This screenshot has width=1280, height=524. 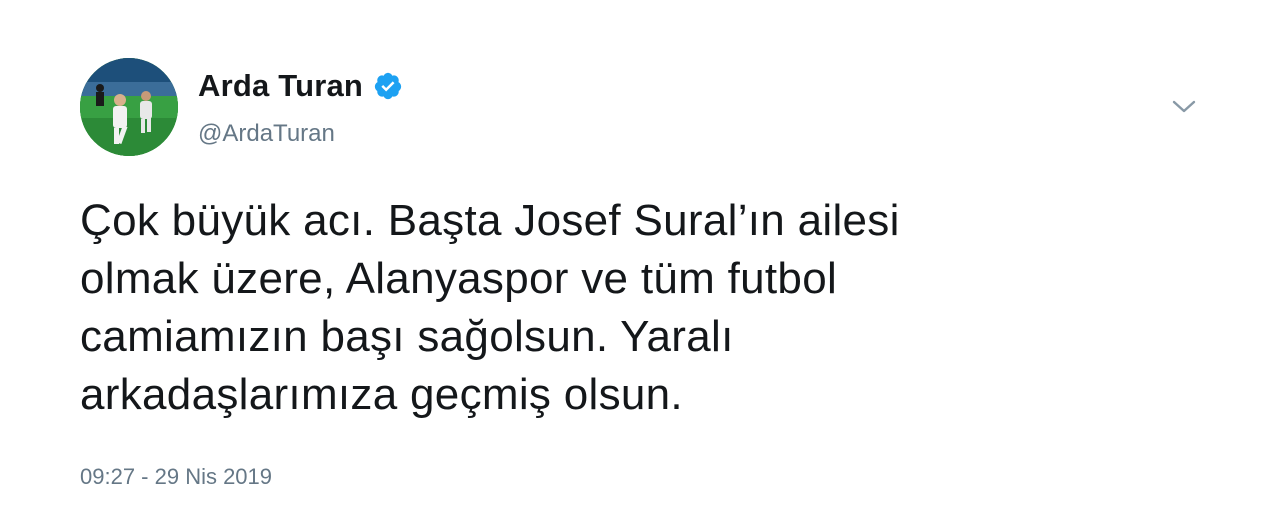 I want to click on author-block: Arda Turan @ArdaTuran, so click(x=300, y=107).